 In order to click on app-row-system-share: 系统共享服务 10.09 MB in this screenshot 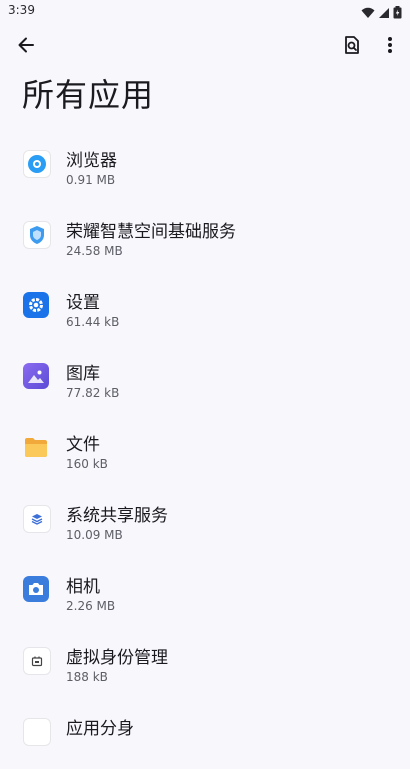, I will do `click(205, 520)`.